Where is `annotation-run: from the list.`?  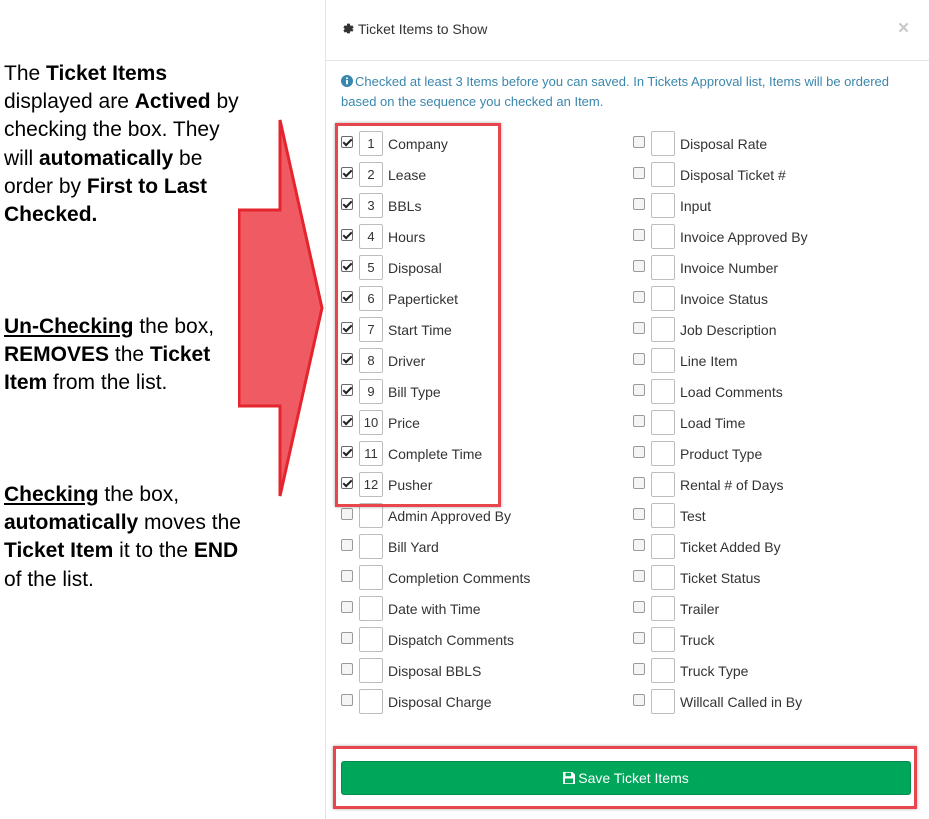
annotation-run: from the list. is located at coordinates (107, 383).